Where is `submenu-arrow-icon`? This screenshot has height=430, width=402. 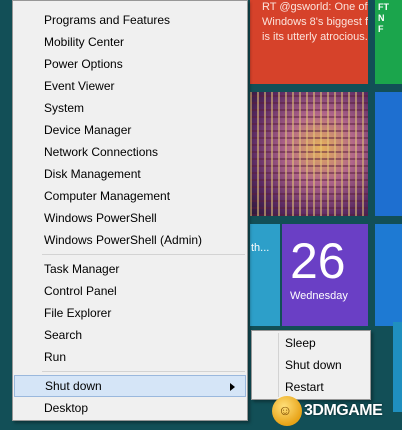
submenu-arrow-icon is located at coordinates (232, 387).